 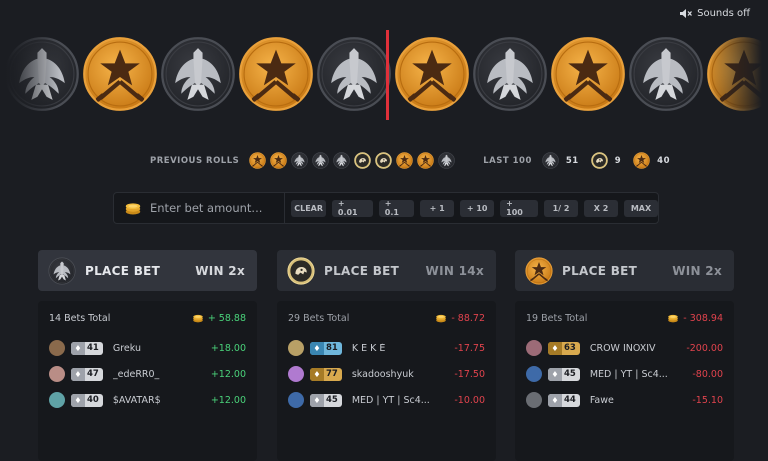 What do you see at coordinates (319, 318) in the screenshot?
I see `bets-total-label: 29 Bets Total` at bounding box center [319, 318].